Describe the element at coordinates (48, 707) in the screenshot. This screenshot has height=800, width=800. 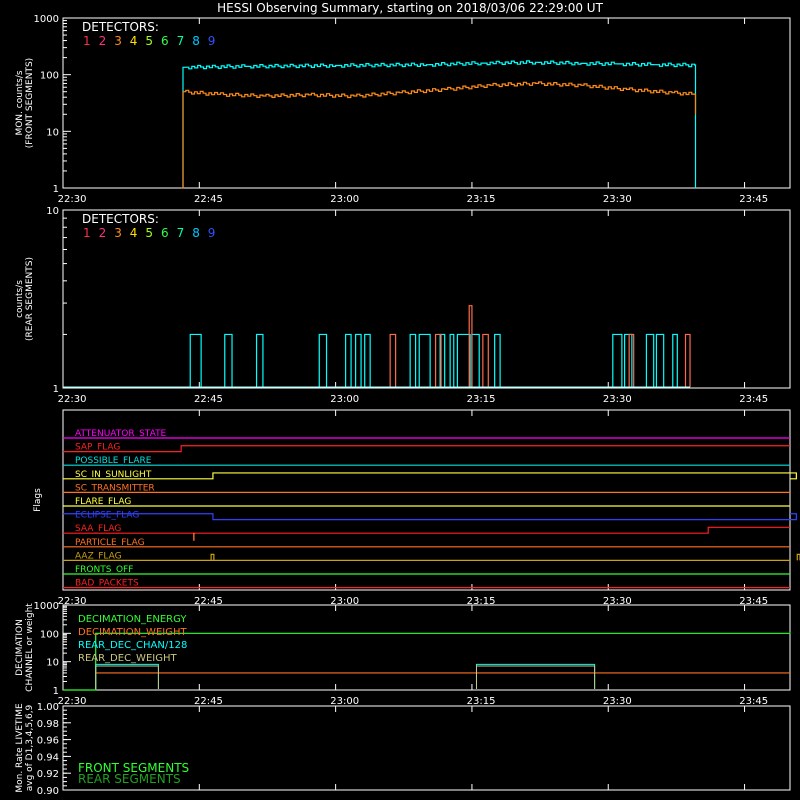
I see `y-tick-label: 1.00` at that location.